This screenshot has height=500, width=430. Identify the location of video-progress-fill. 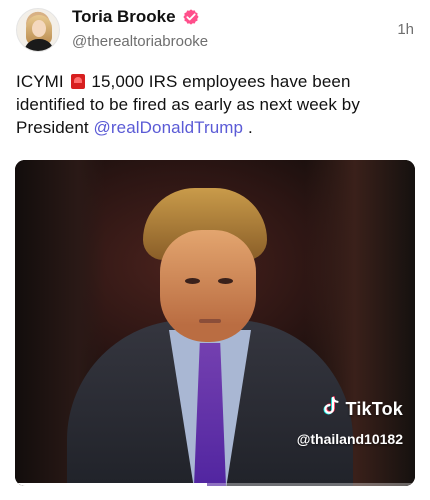
(111, 484).